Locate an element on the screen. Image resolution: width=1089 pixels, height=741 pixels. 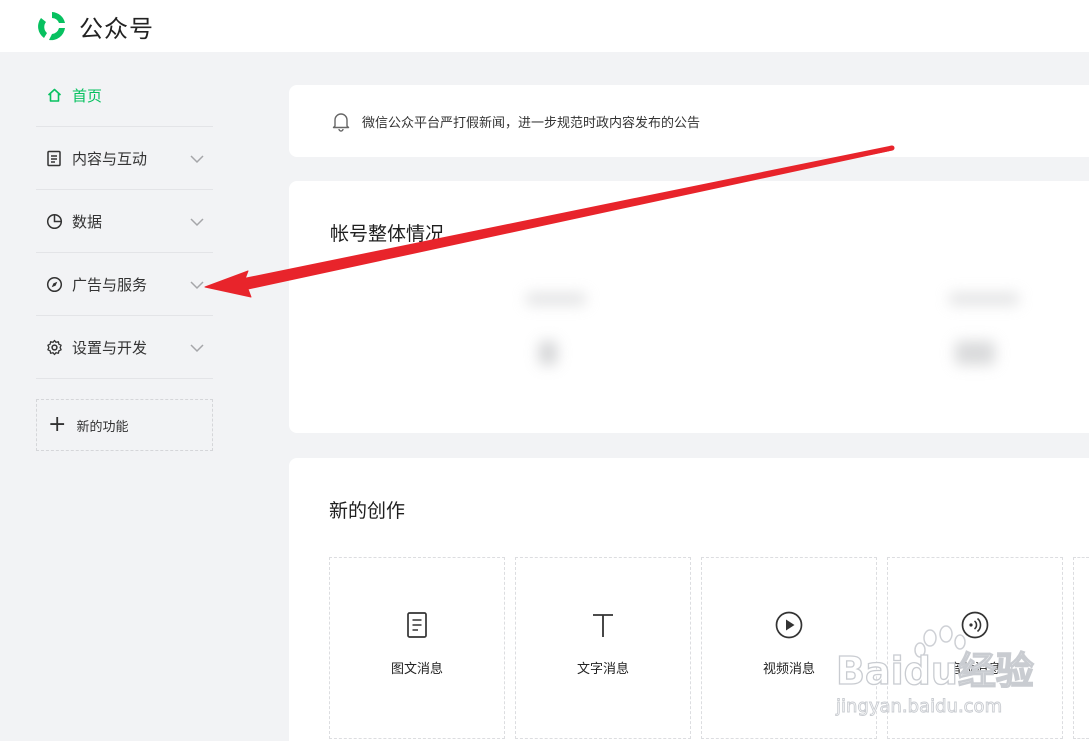
brand-title: 公众号 is located at coordinates (116, 28).